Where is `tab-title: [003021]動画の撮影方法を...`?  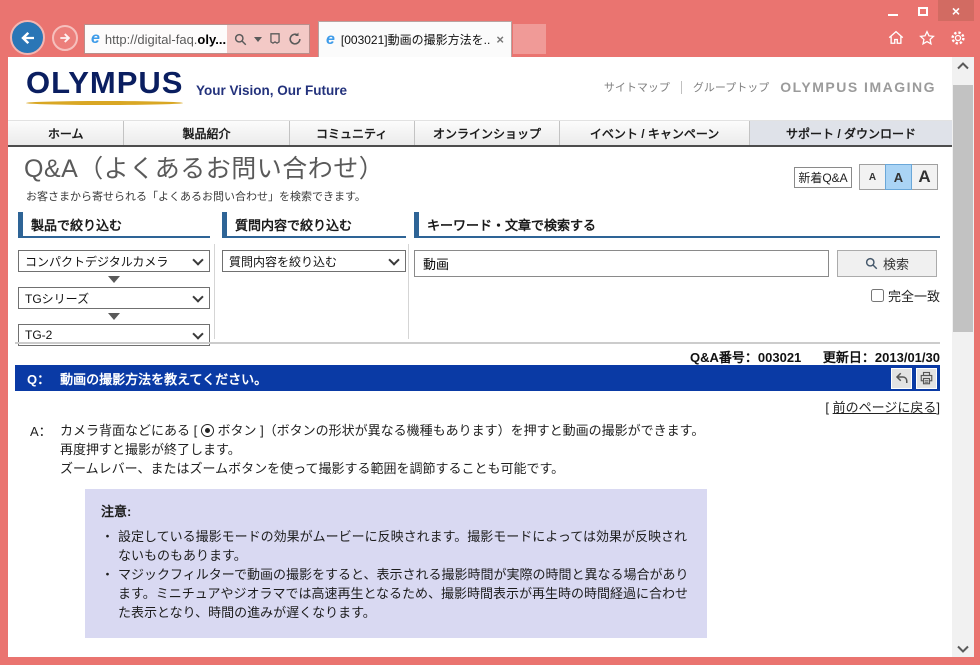
tab-title: [003021]動画の撮影方法を... is located at coordinates (415, 40).